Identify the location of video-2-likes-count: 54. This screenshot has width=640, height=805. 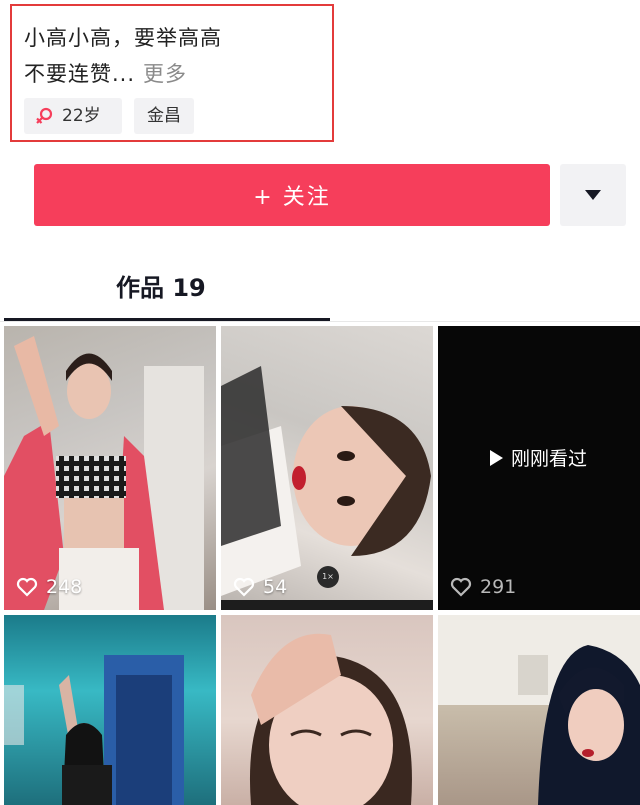
(275, 587).